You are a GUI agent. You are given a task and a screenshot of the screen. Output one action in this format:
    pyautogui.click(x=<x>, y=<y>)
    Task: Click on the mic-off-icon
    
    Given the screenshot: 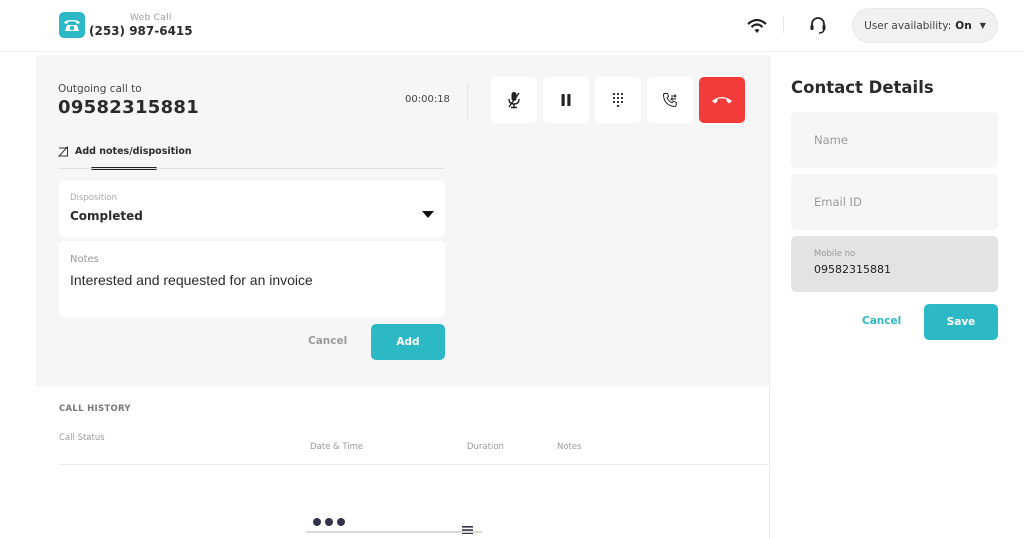 What is the action you would take?
    pyautogui.click(x=514, y=100)
    